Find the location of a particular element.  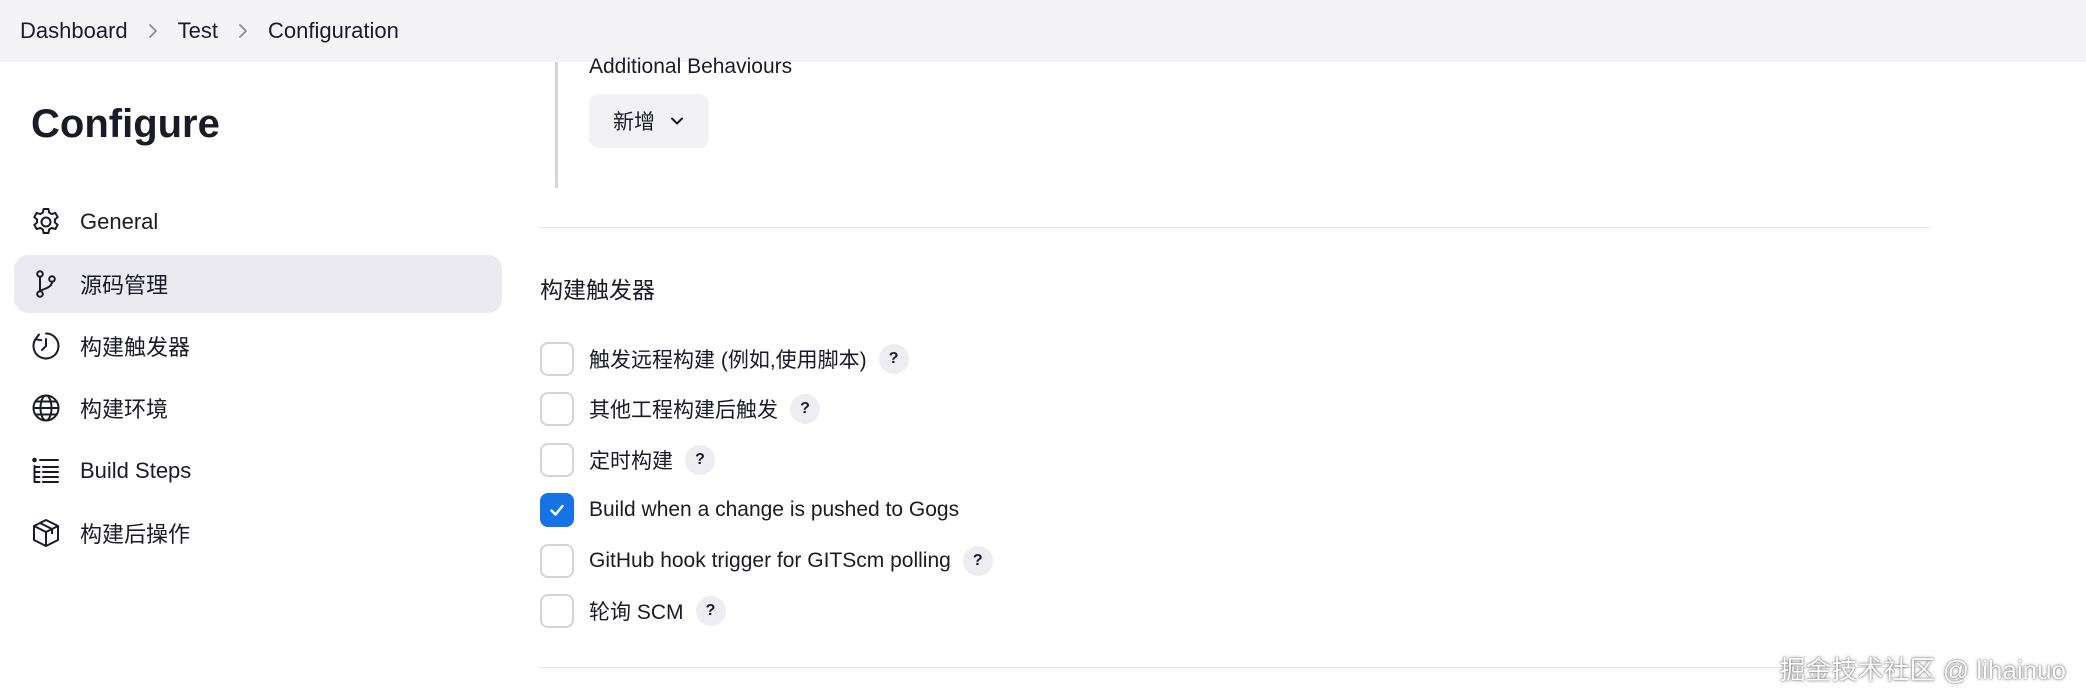

trigger-github-hook: GitHub hook trigger for GITScm polling ? is located at coordinates (766, 561).